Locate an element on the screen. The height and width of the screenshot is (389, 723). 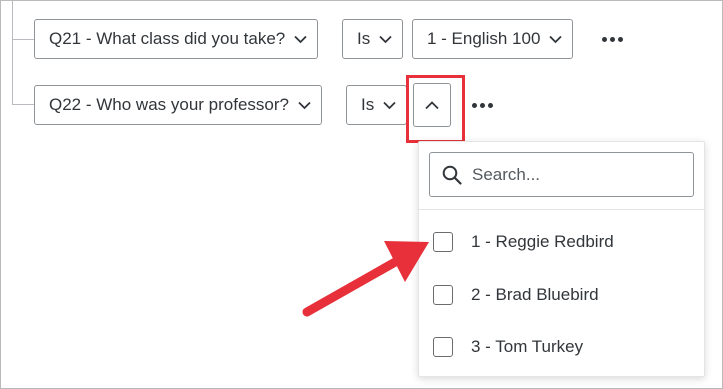
option-label: 1 - Reggie Redbird is located at coordinates (542, 241).